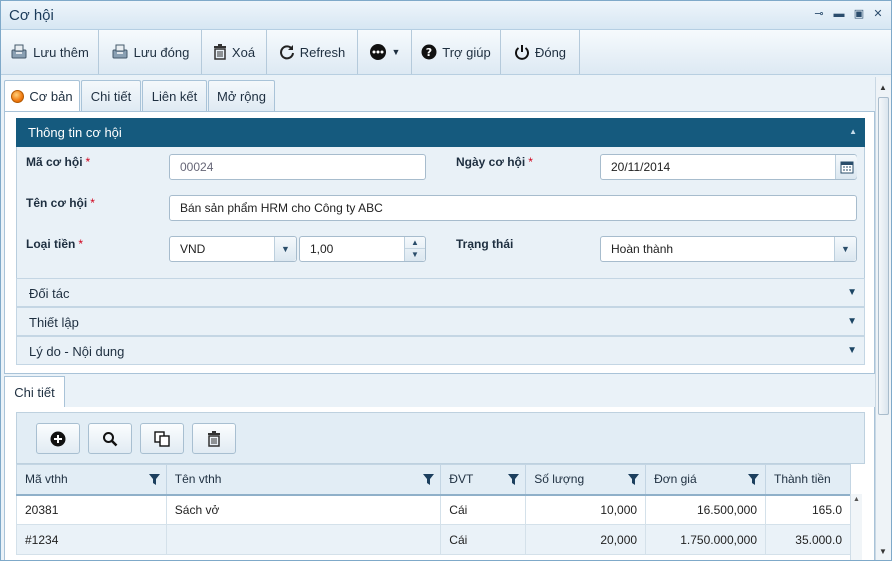 This screenshot has width=892, height=561. I want to click on status-value: Hoàn thành, so click(642, 249).